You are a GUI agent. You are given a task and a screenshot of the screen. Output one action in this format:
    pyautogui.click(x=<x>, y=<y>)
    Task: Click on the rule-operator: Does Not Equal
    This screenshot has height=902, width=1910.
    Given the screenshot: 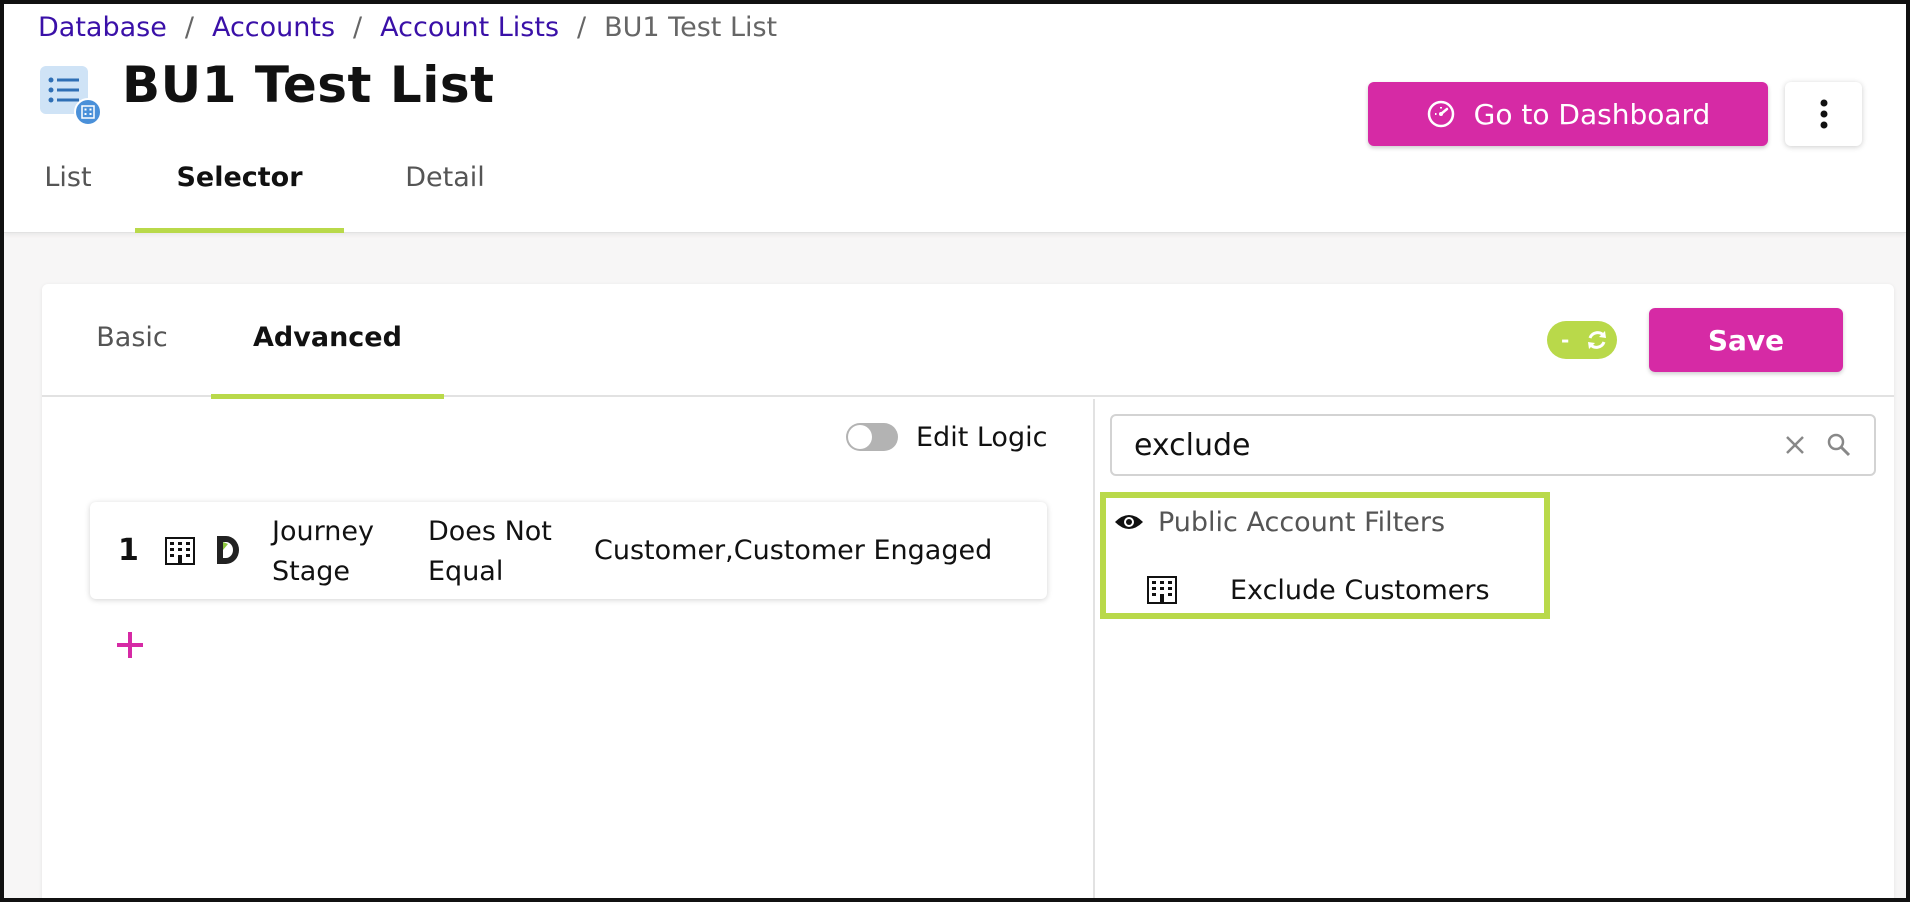 What is the action you would take?
    pyautogui.click(x=490, y=551)
    